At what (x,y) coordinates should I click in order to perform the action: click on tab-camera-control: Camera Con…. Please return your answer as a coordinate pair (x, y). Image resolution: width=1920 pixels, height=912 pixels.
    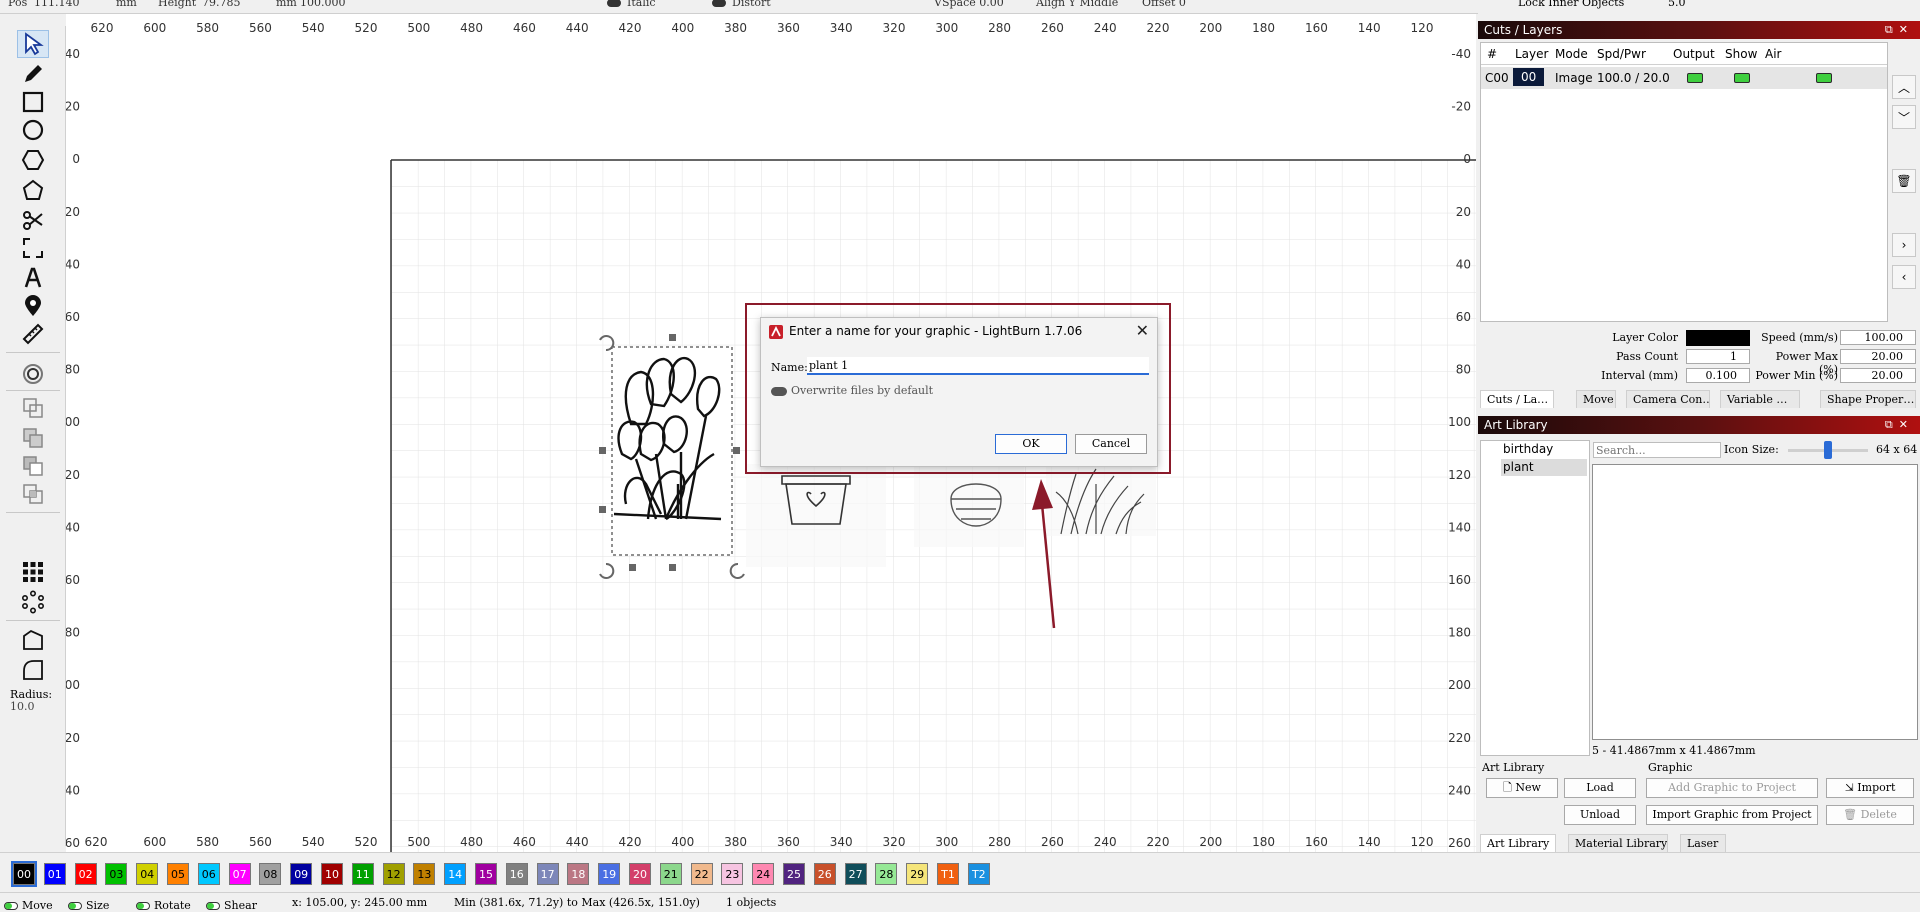
    Looking at the image, I should click on (1668, 399).